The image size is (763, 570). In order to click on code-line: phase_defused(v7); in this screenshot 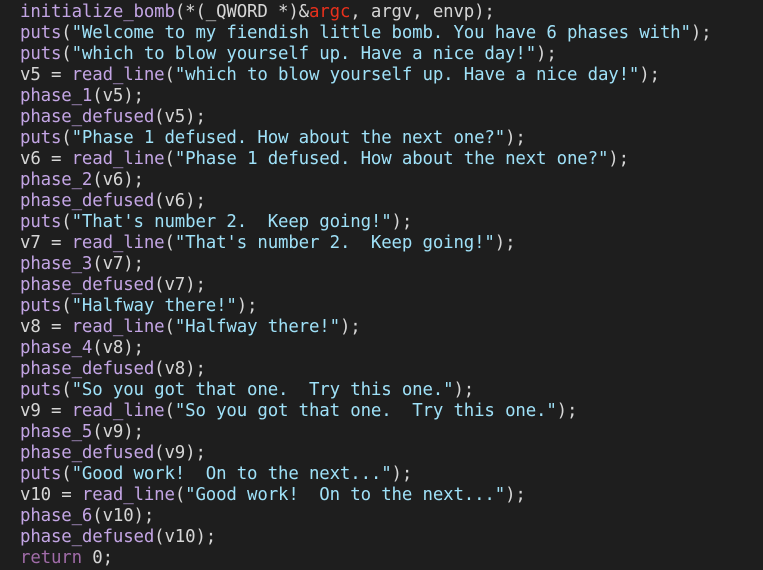, I will do `click(391, 285)`.